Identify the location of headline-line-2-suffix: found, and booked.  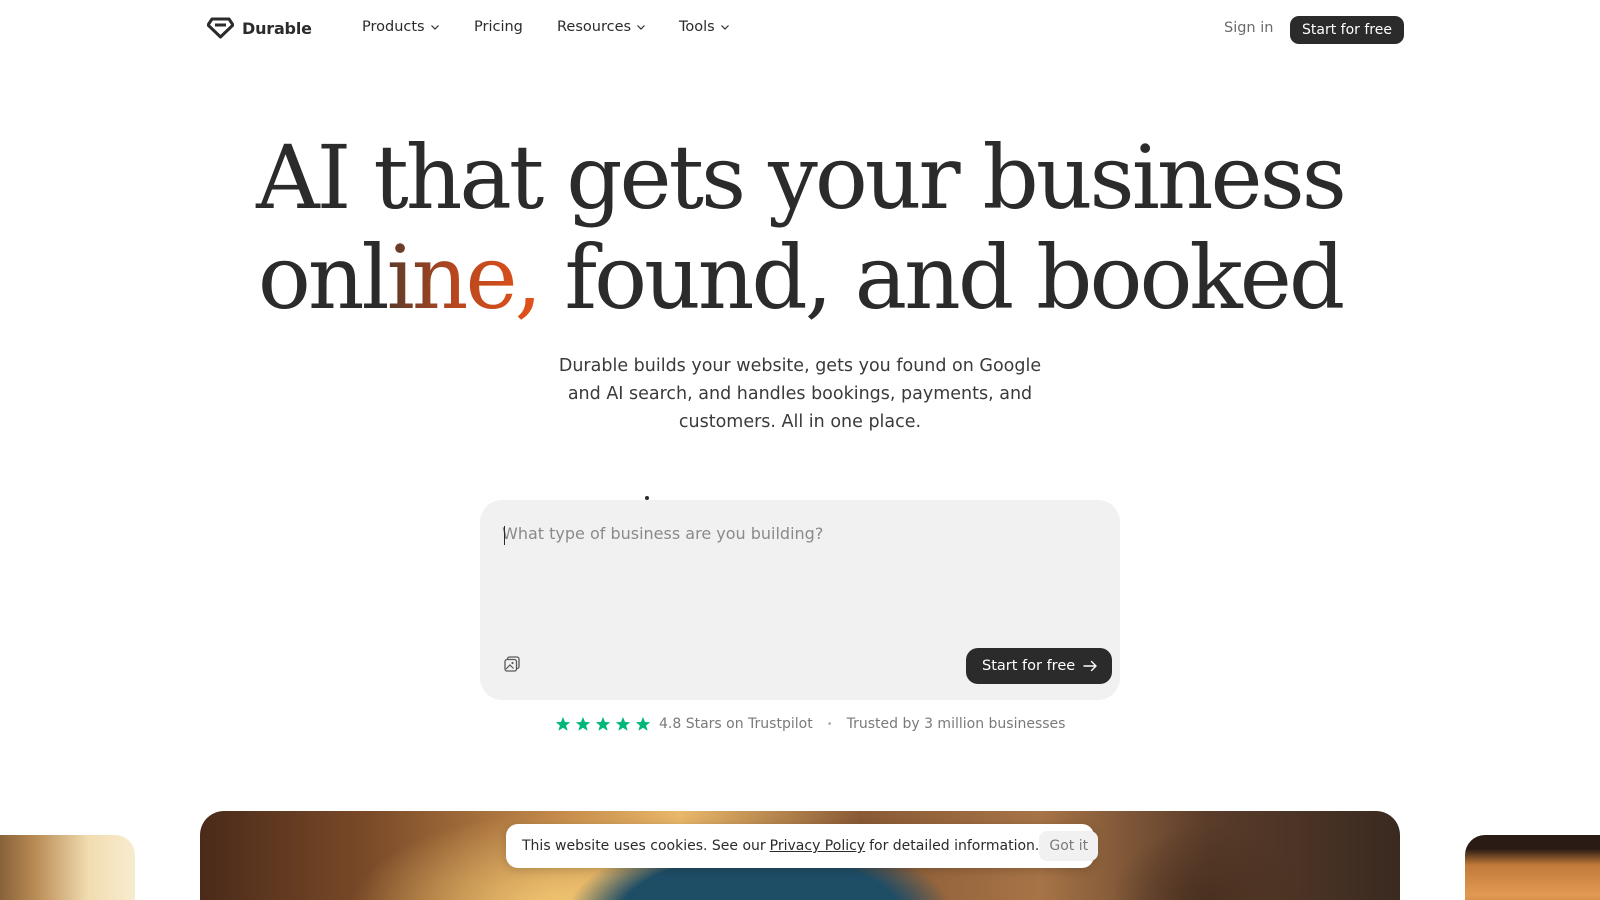
(942, 277).